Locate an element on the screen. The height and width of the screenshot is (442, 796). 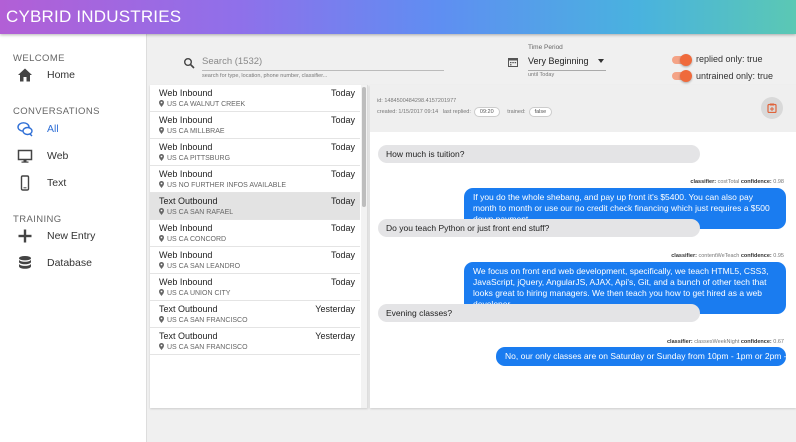
conversation-item-selected: Text Outbound Today US CA SAN RAFAEL is located at coordinates (255, 206).